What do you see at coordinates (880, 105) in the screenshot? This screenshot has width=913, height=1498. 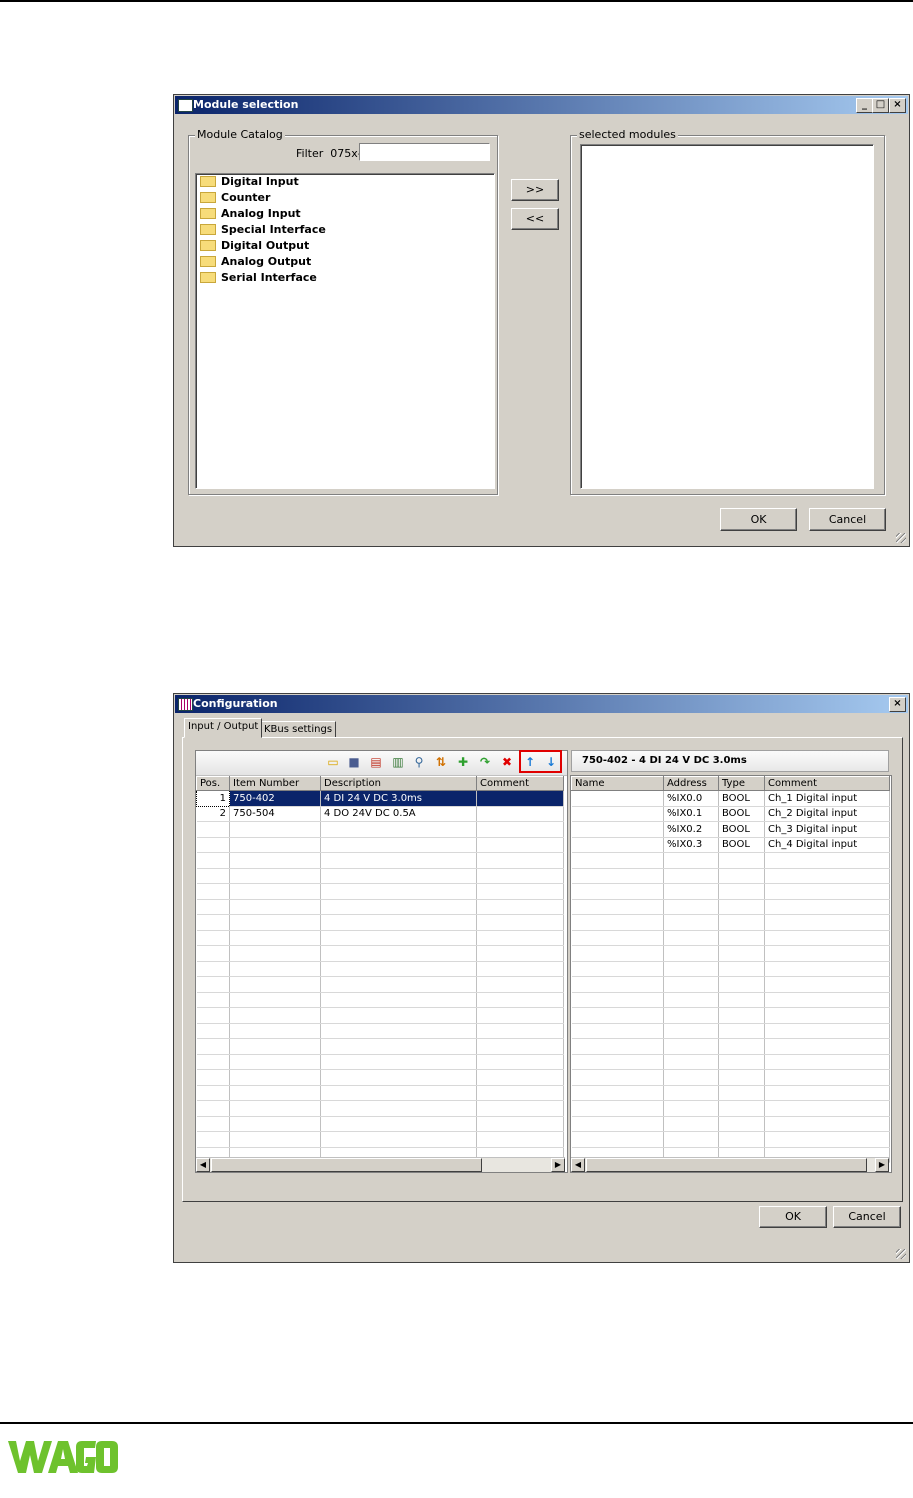 I see `maximize-icon: □` at bounding box center [880, 105].